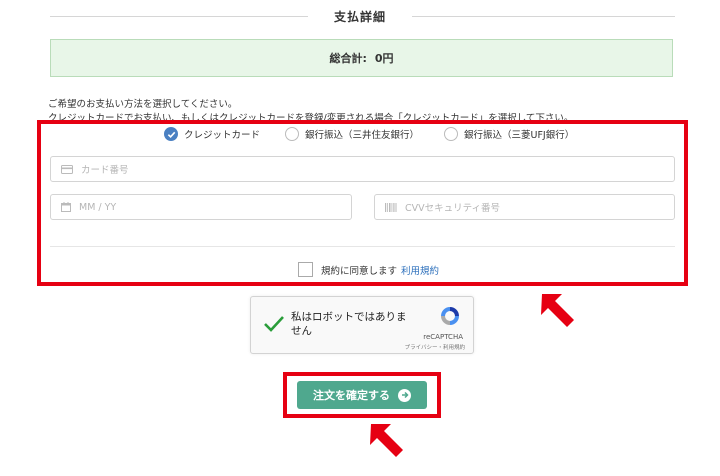 The image size is (720, 476). I want to click on header-divider-left, so click(179, 16).